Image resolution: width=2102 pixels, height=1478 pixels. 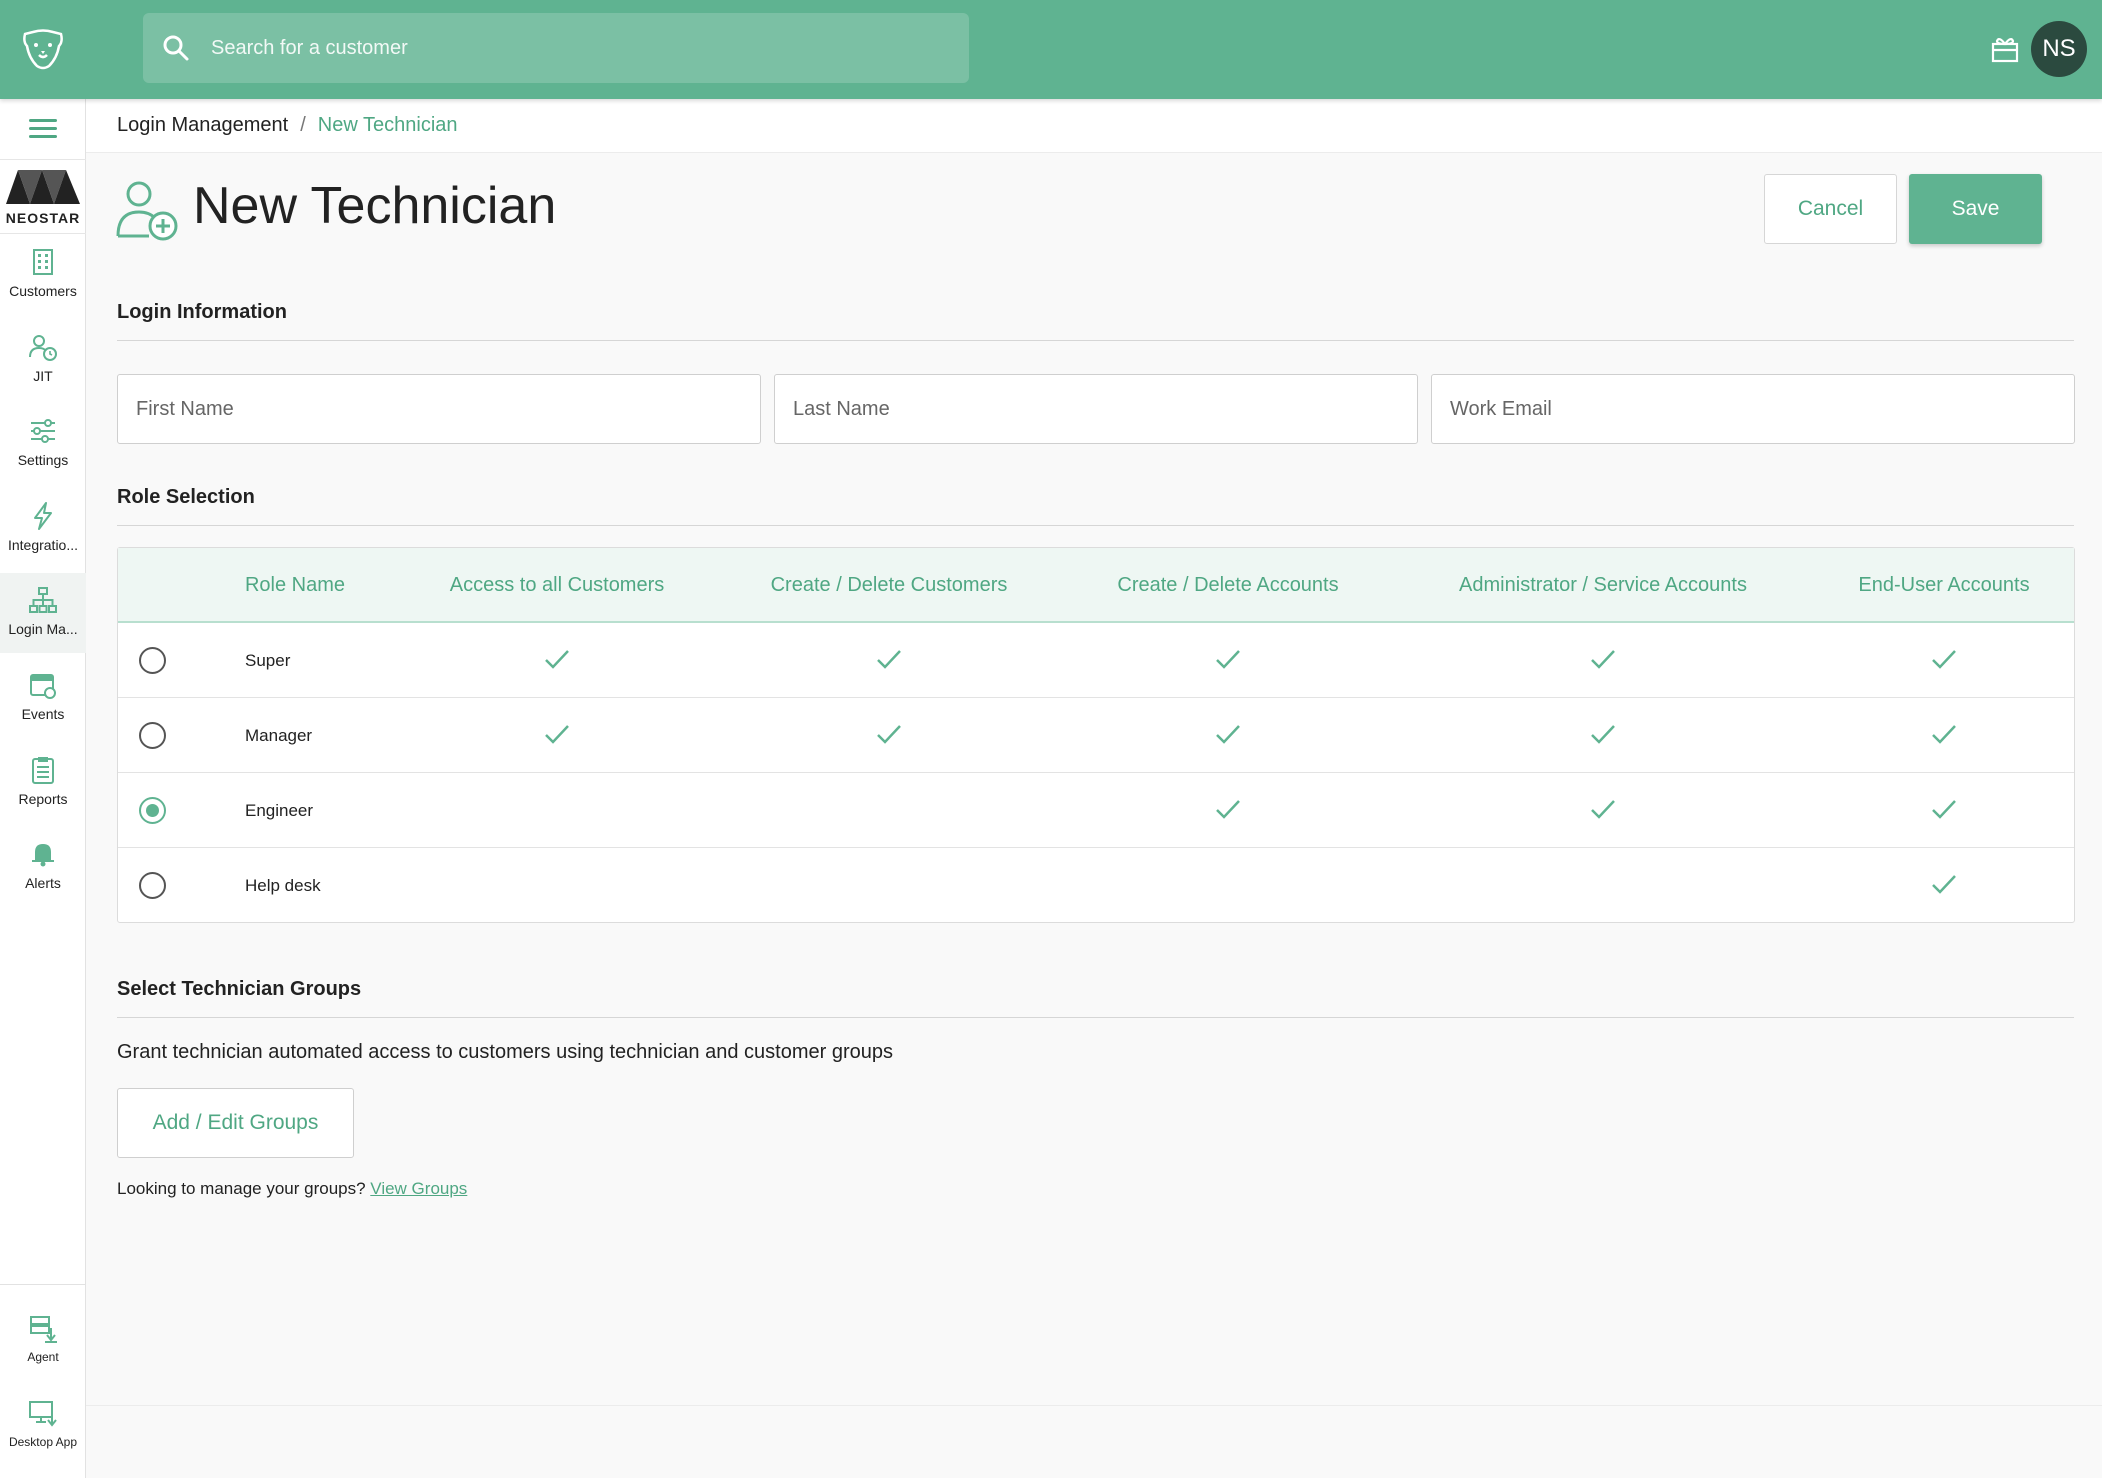 I want to click on column-header-end-user-accounts: End-User Accounts, so click(x=1944, y=585).